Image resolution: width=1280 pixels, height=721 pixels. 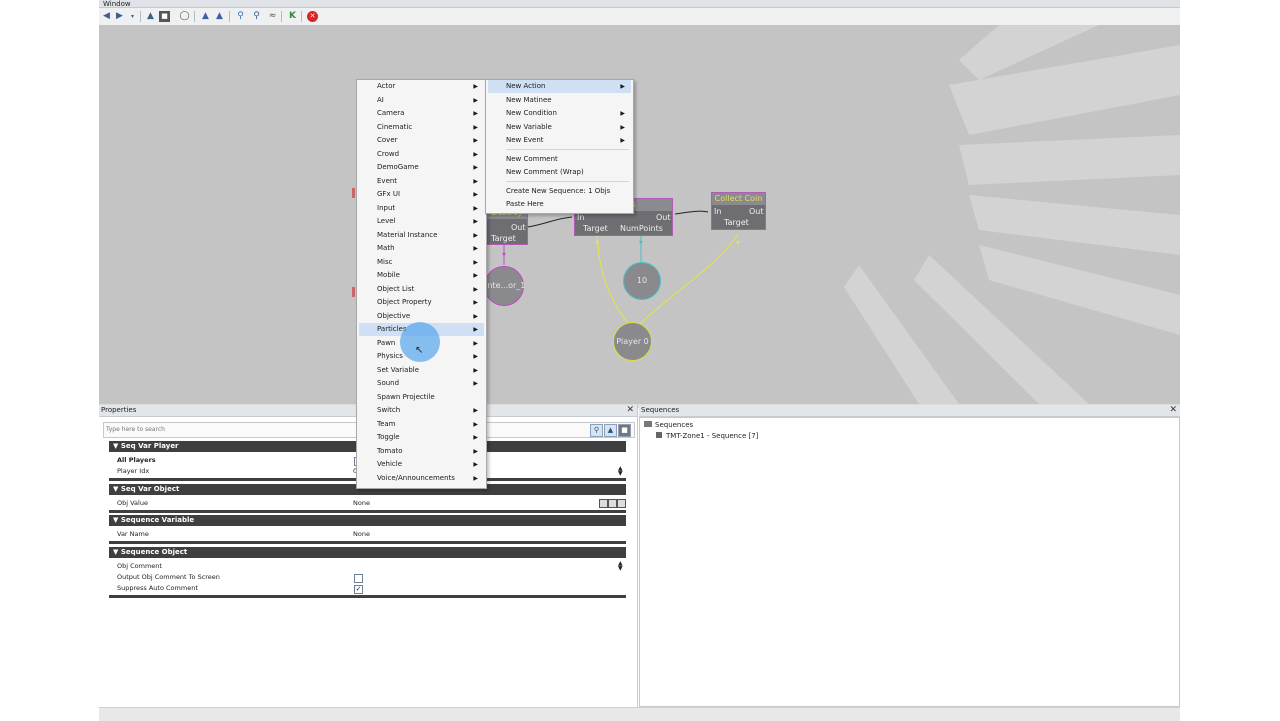 What do you see at coordinates (603, 503) in the screenshot?
I see `use-selected-icon` at bounding box center [603, 503].